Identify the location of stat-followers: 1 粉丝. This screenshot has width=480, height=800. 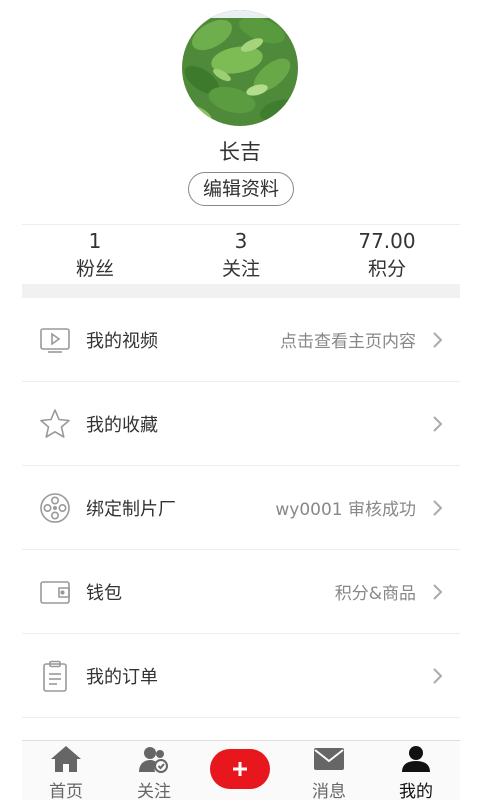
(95, 254).